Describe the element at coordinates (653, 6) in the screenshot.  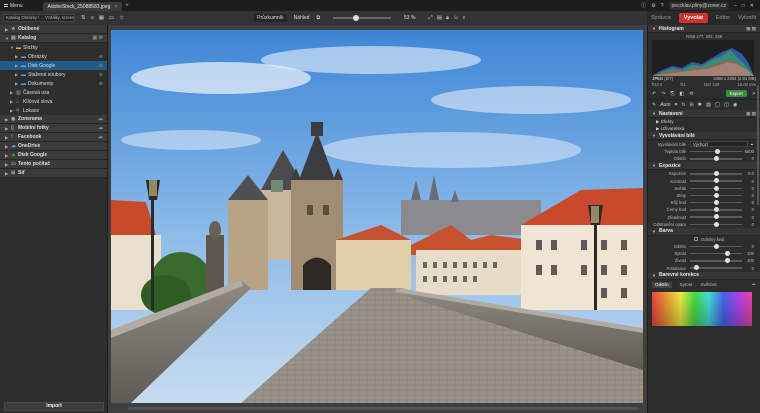
I see `settings-icon: ⚙` at that location.